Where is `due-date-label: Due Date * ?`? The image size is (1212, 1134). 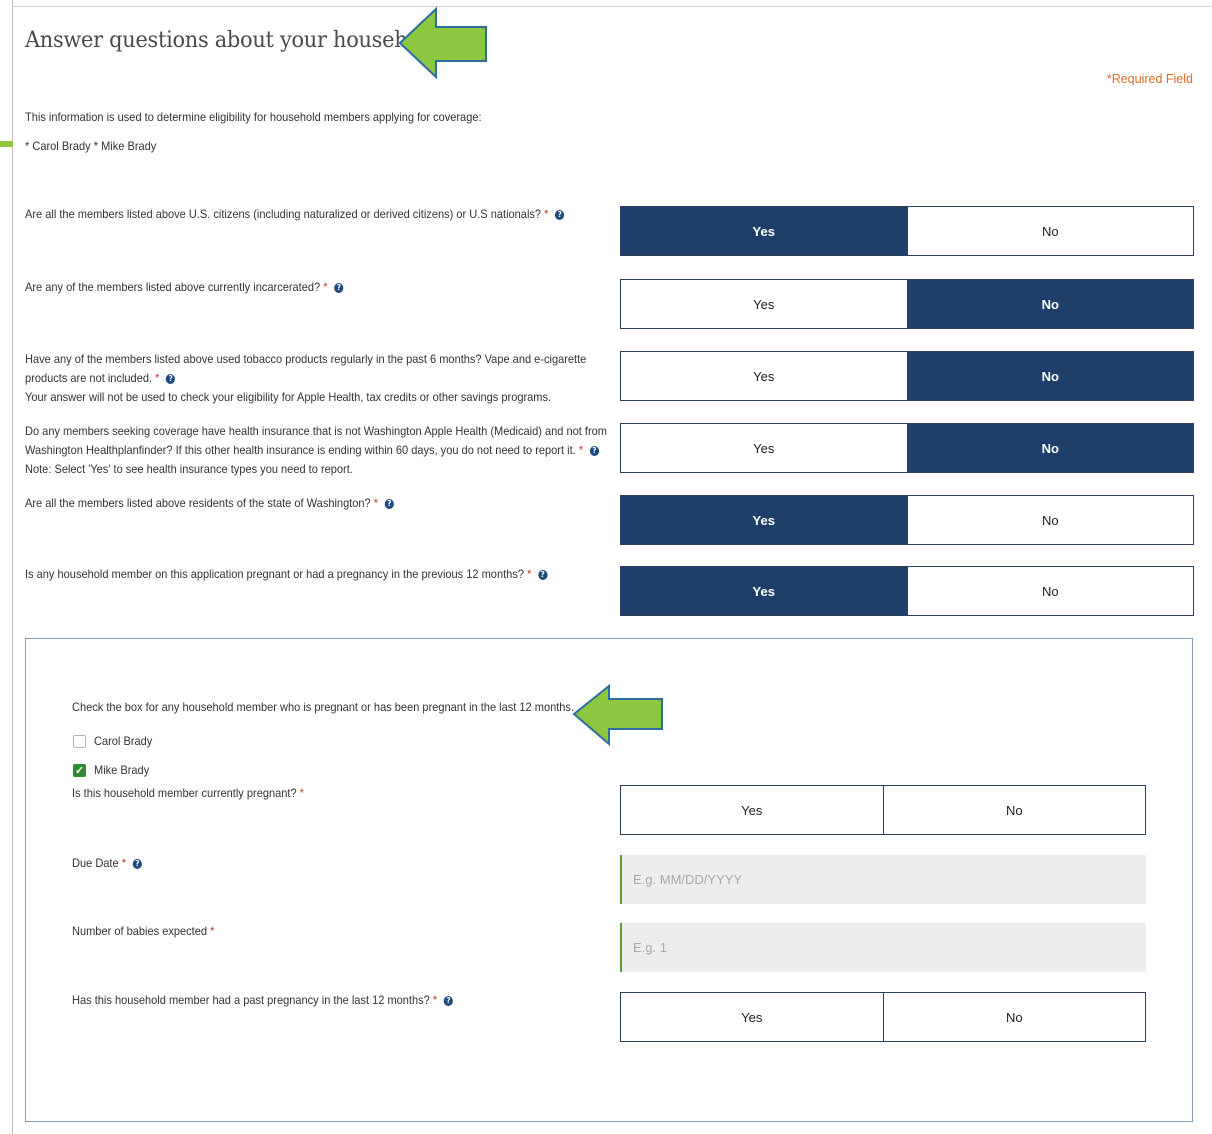
due-date-label: Due Date * ? is located at coordinates (107, 863).